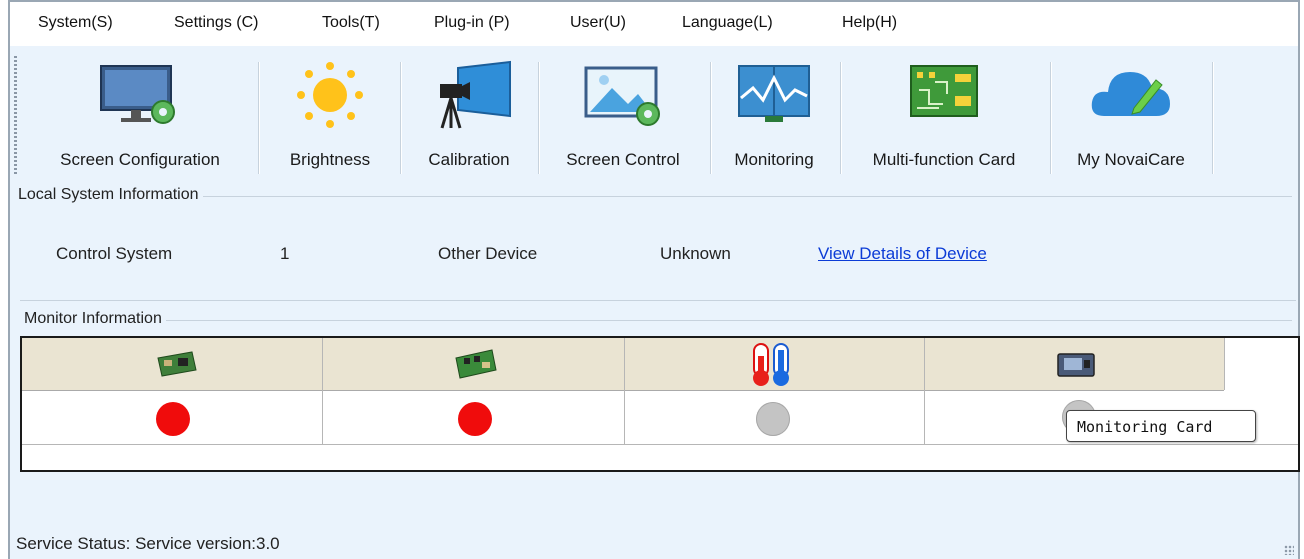 This screenshot has height=559, width=1304. Describe the element at coordinates (173, 419) in the screenshot. I see `status-indicator-sending-card` at that location.